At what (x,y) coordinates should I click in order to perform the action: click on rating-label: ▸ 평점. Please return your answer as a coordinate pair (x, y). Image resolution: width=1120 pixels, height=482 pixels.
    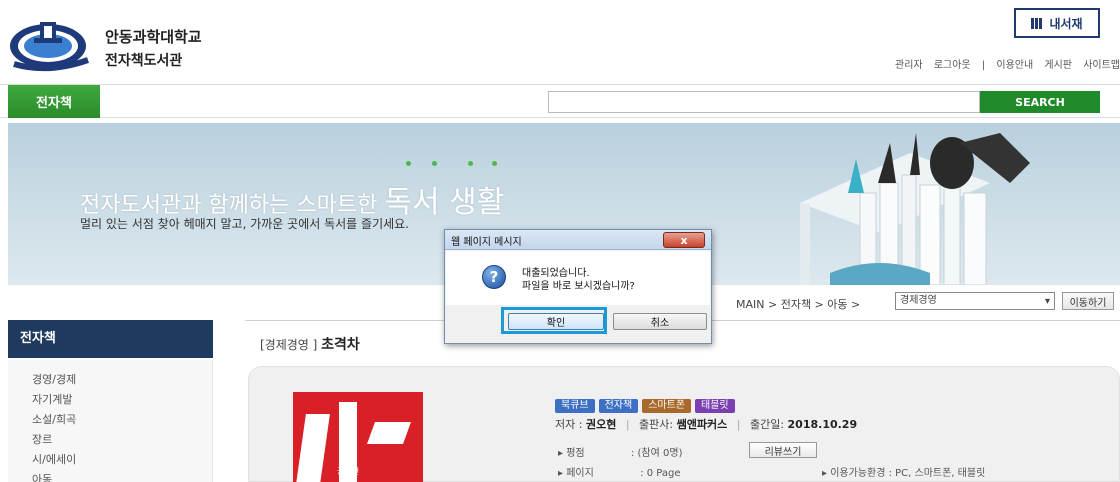
    Looking at the image, I should click on (571, 453).